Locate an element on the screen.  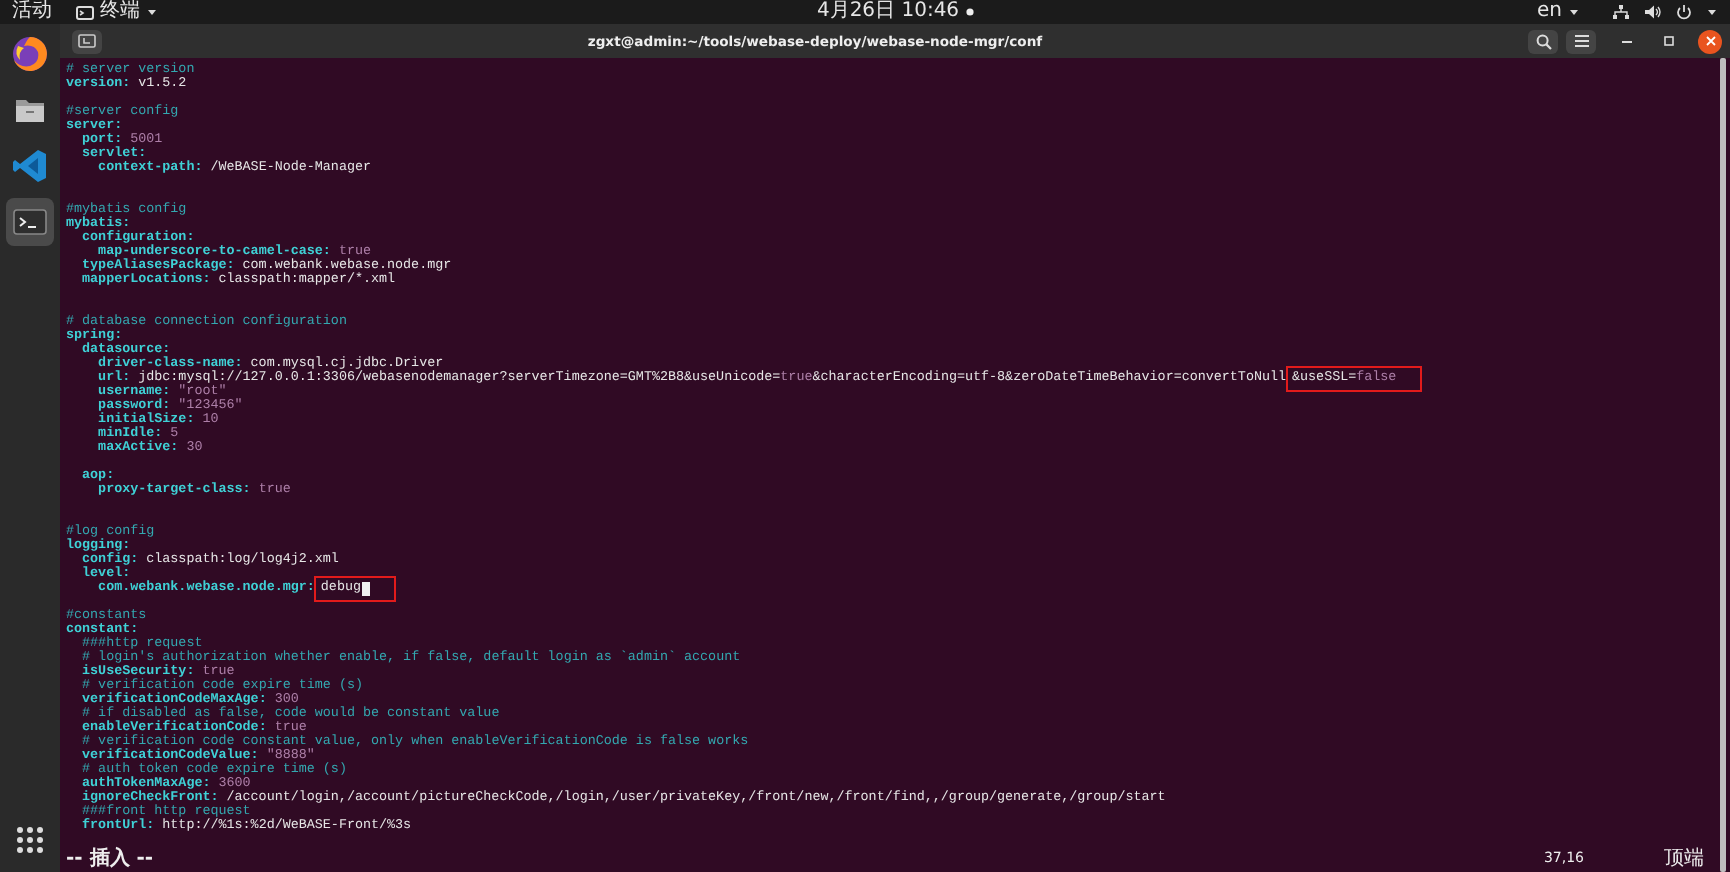
search-icon is located at coordinates (1543, 41).